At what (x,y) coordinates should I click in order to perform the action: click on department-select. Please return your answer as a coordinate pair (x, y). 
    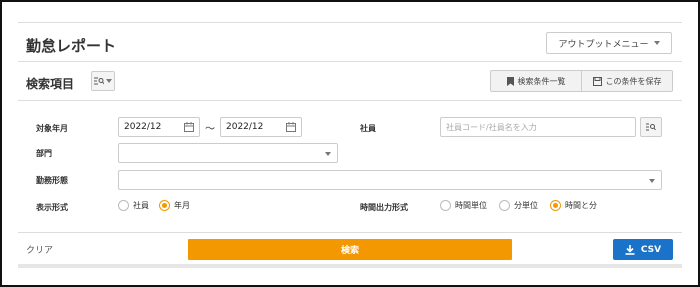
    Looking at the image, I should click on (228, 153).